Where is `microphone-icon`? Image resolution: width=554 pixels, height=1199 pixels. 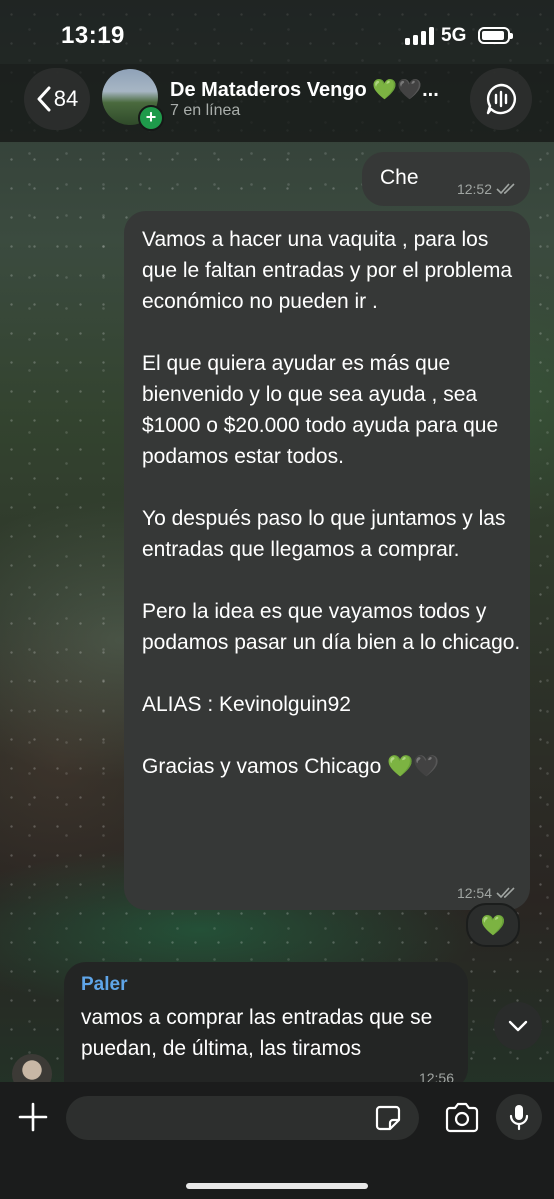 microphone-icon is located at coordinates (519, 1118).